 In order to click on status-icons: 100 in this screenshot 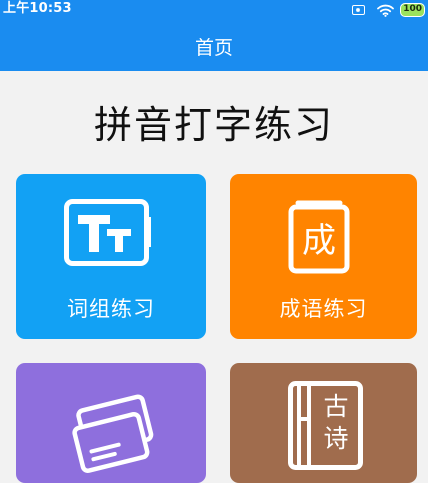, I will do `click(388, 10)`.